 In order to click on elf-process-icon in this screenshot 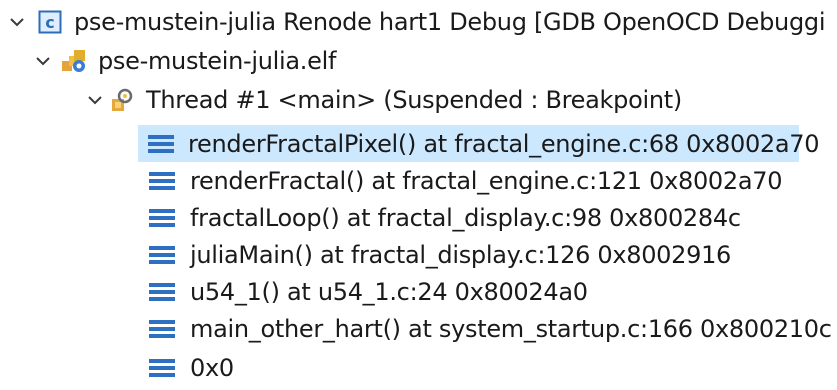, I will do `click(74, 61)`.